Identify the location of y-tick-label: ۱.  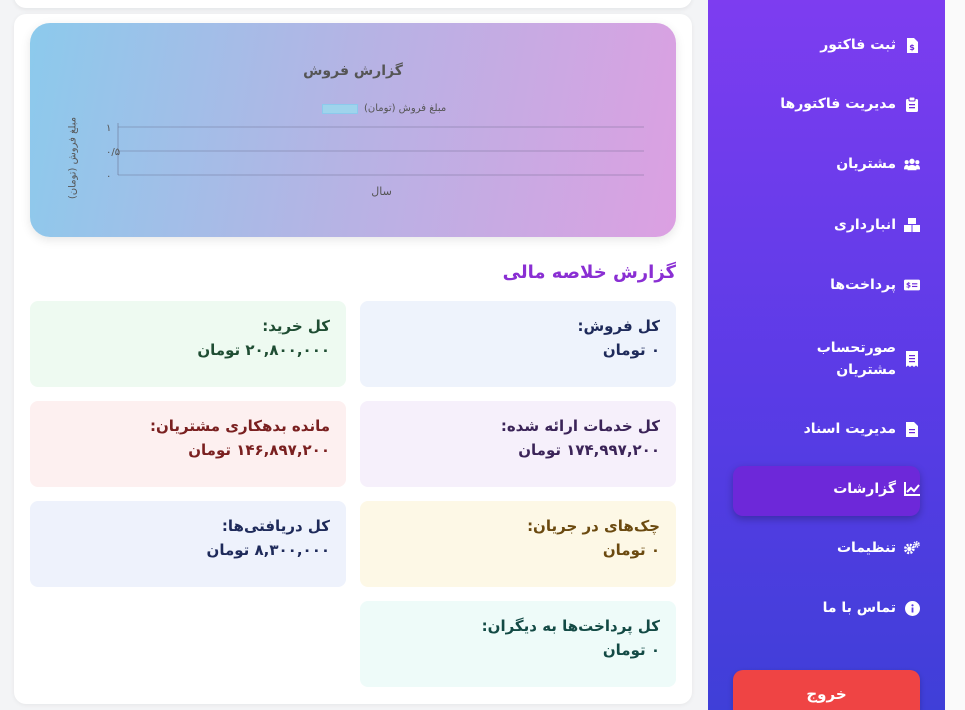
(108, 128).